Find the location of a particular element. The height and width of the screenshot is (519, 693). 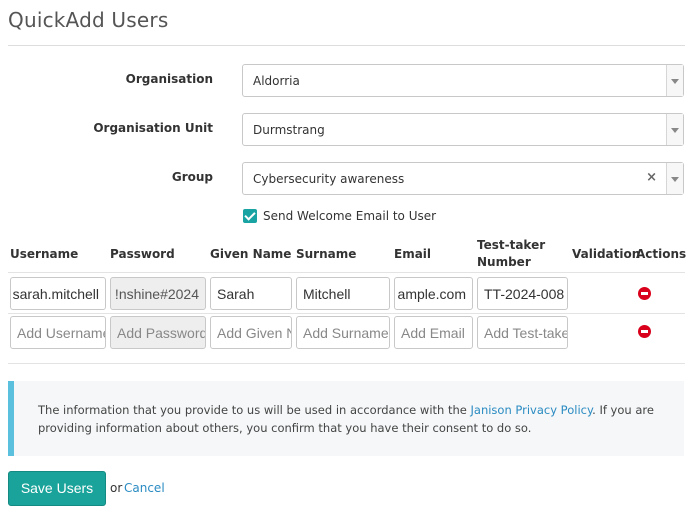

welcome-email-checkbox is located at coordinates (250, 216).